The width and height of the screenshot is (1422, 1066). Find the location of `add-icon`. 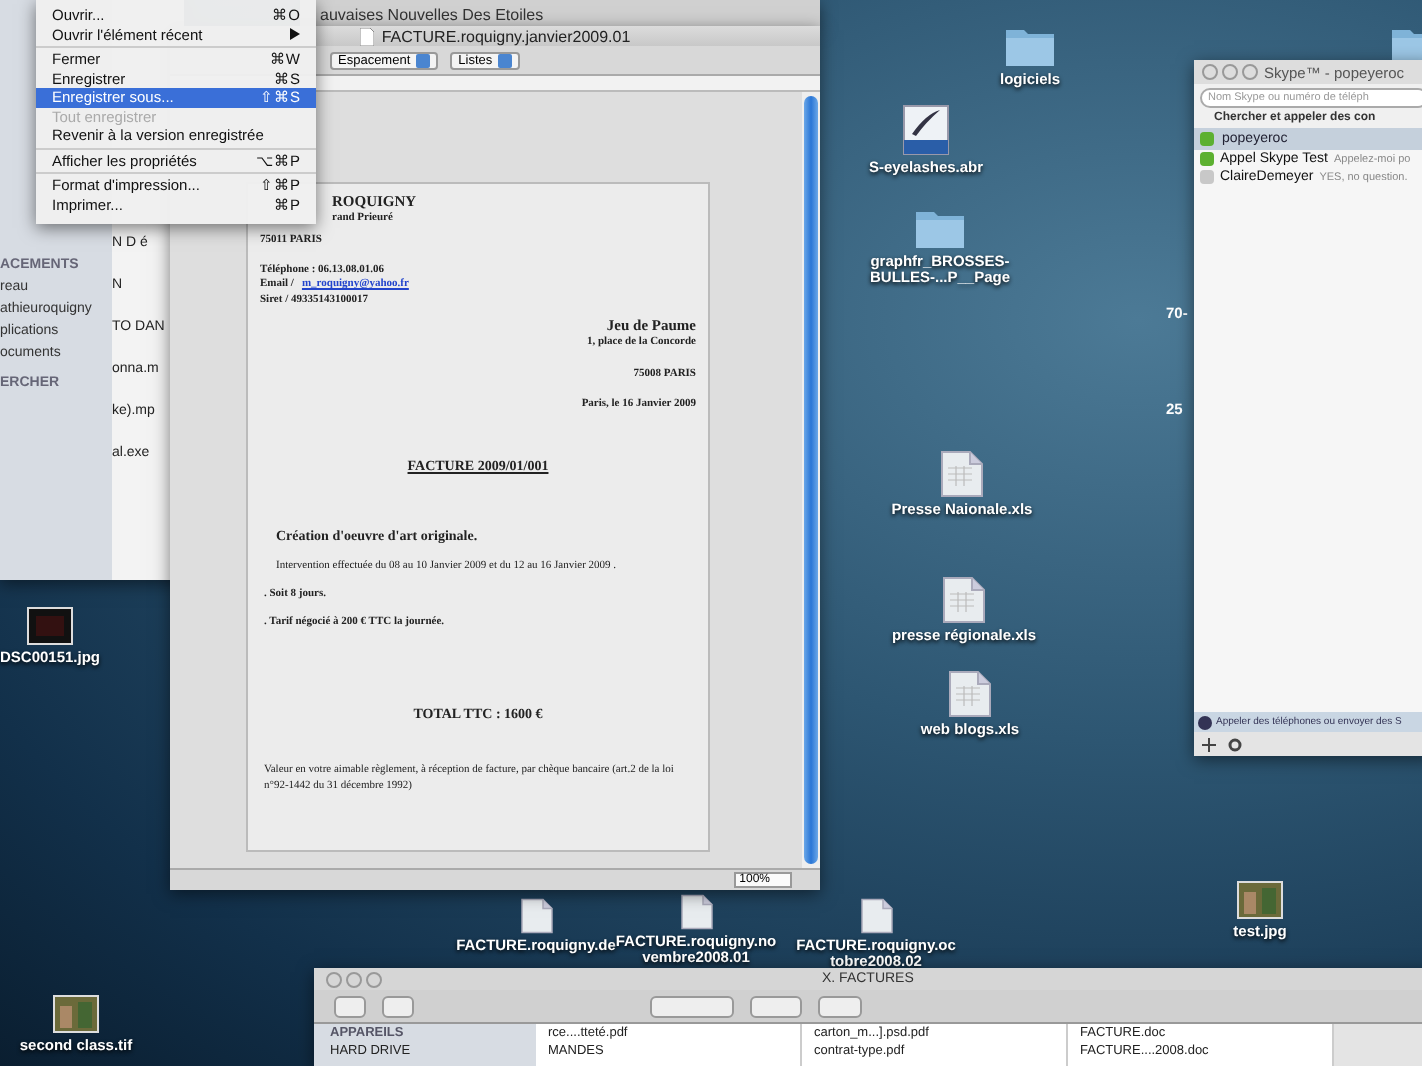

add-icon is located at coordinates (1209, 744).